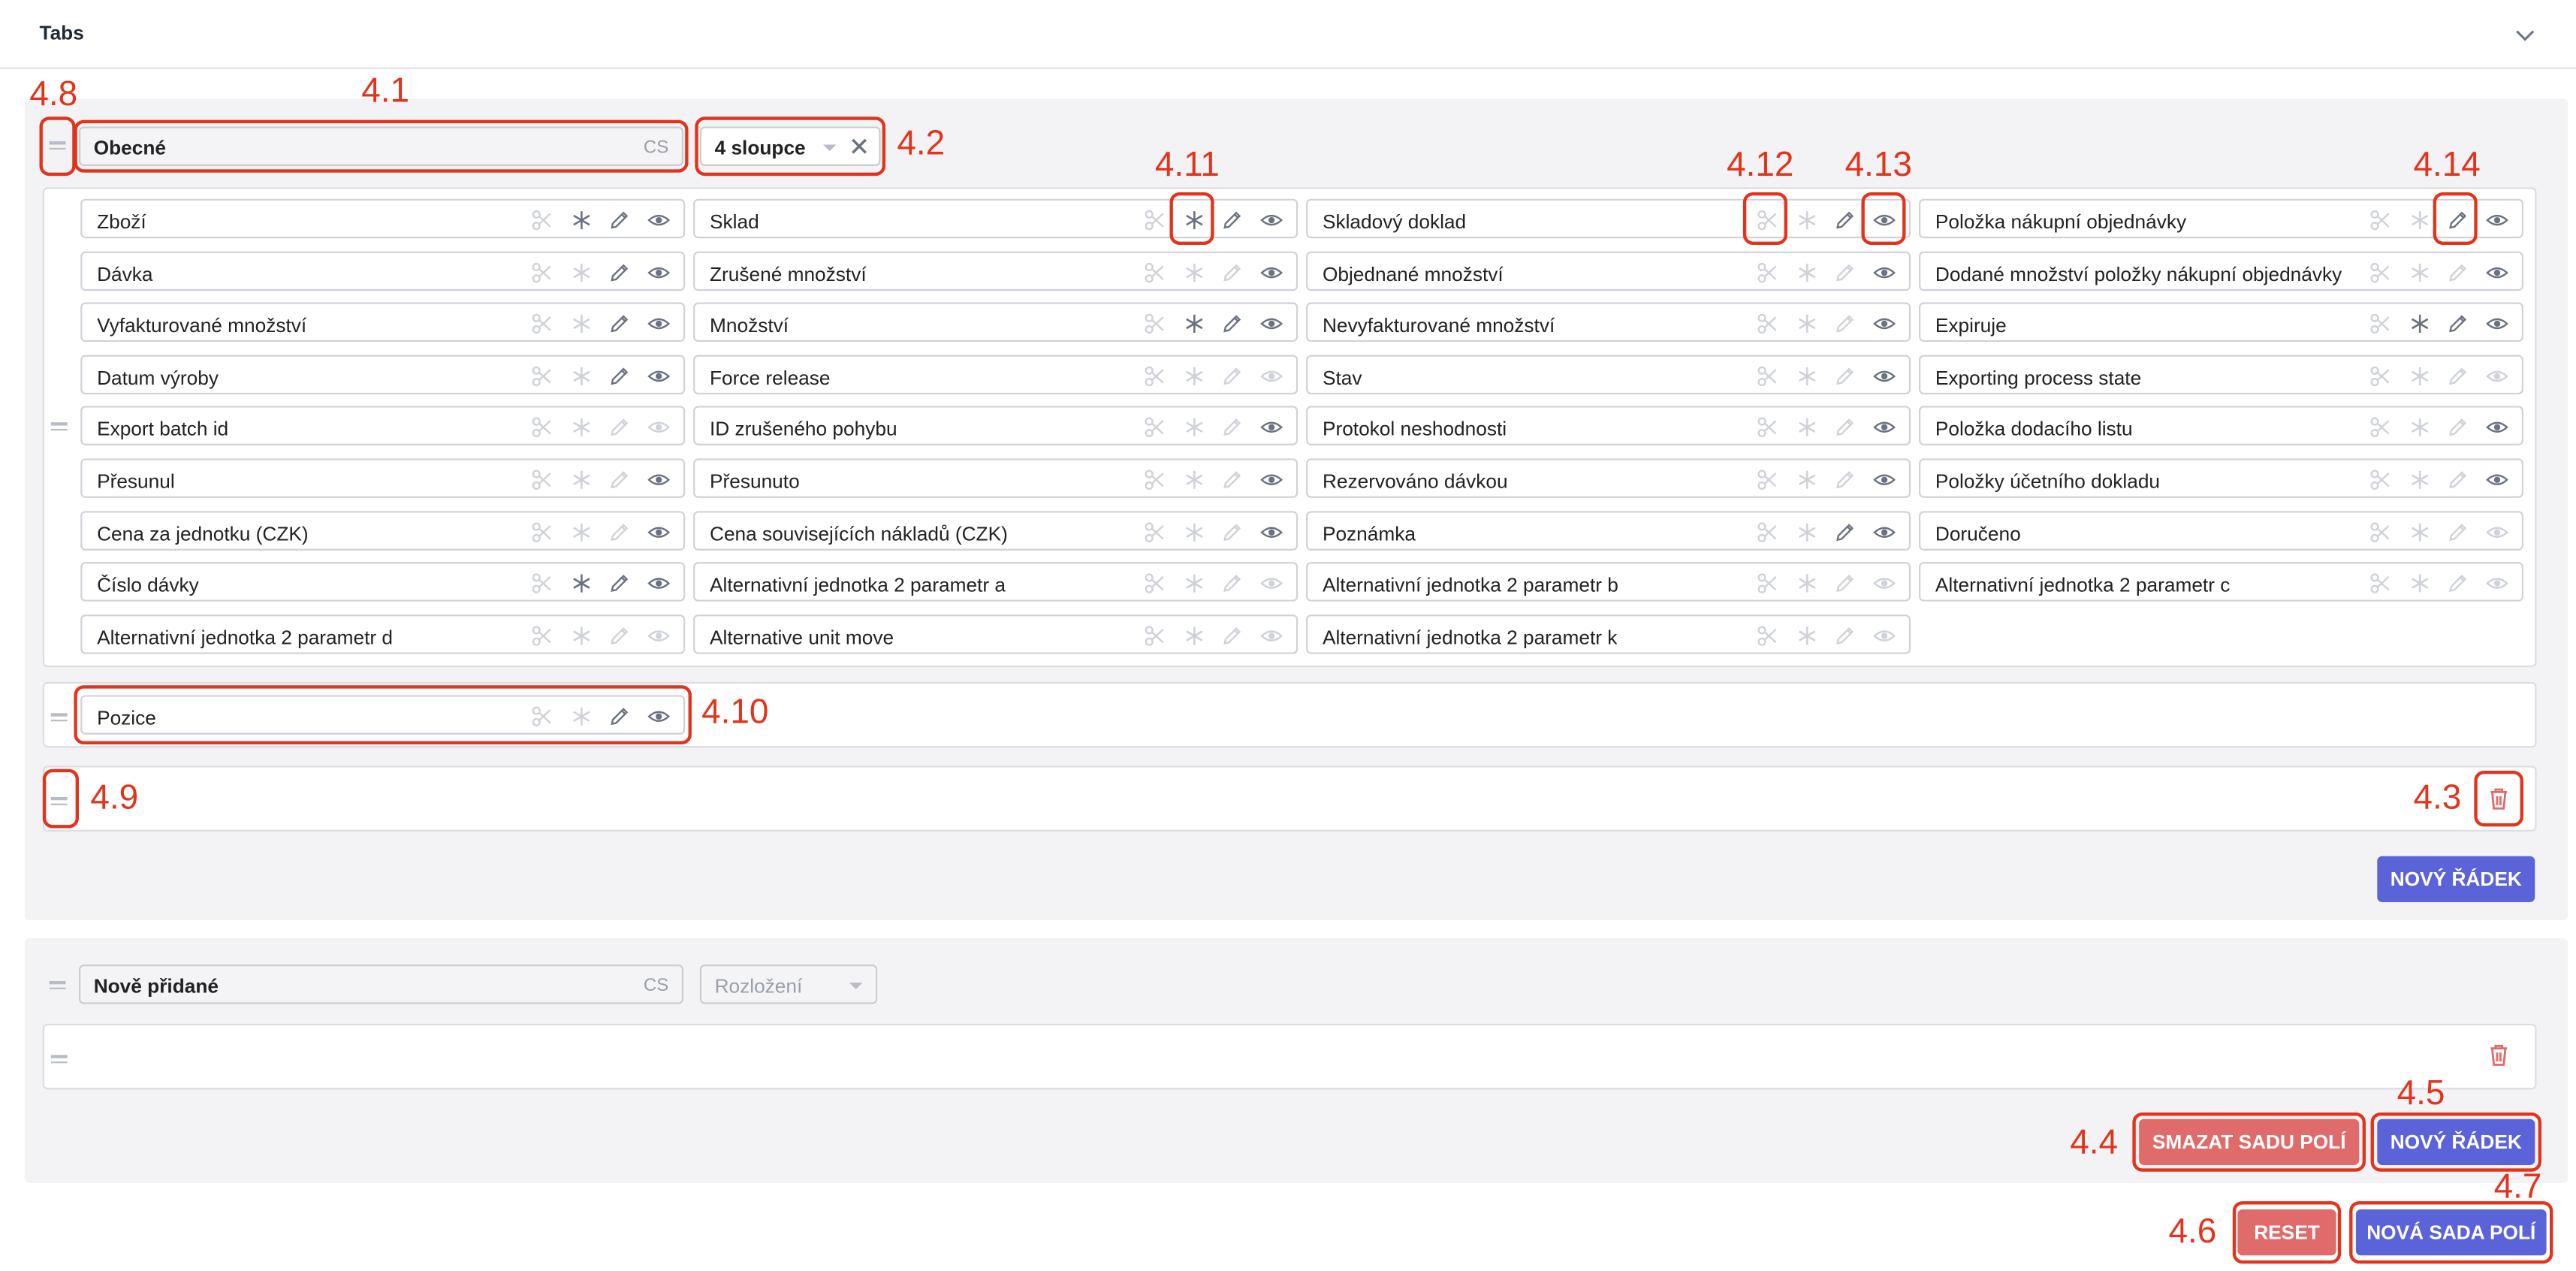 The height and width of the screenshot is (1271, 2576). I want to click on set-name-input-2: Nově přidané CS, so click(381, 984).